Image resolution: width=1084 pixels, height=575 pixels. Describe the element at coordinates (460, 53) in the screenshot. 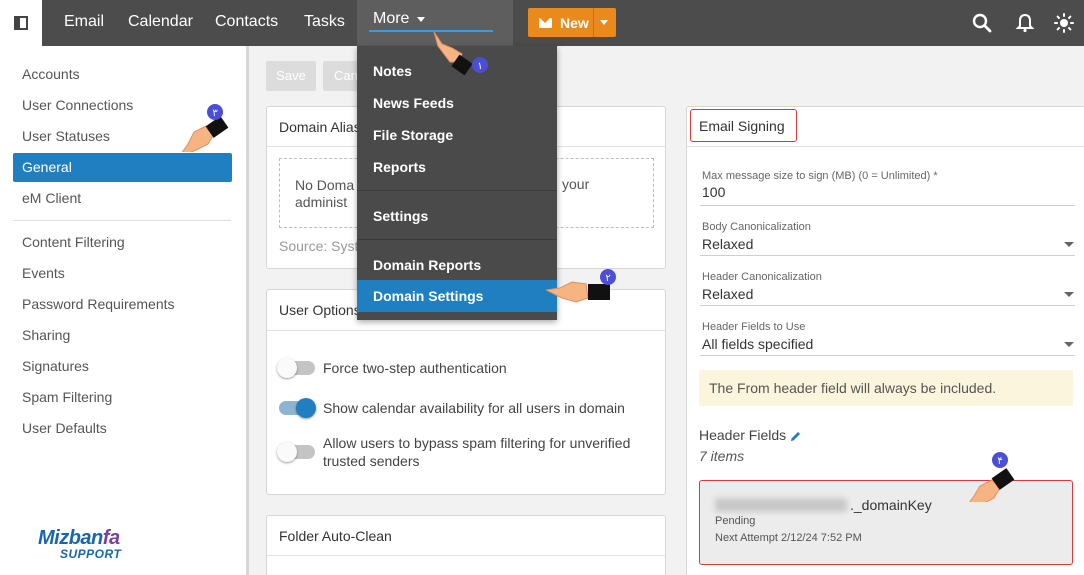

I see `pointing-hand-icon: ۱` at that location.